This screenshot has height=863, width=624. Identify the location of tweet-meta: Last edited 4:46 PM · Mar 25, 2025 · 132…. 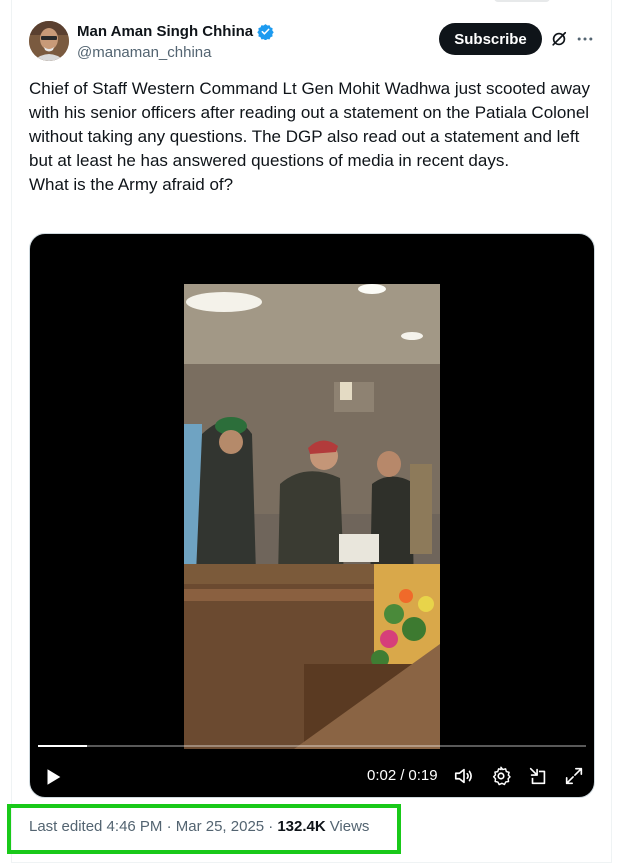
(199, 826).